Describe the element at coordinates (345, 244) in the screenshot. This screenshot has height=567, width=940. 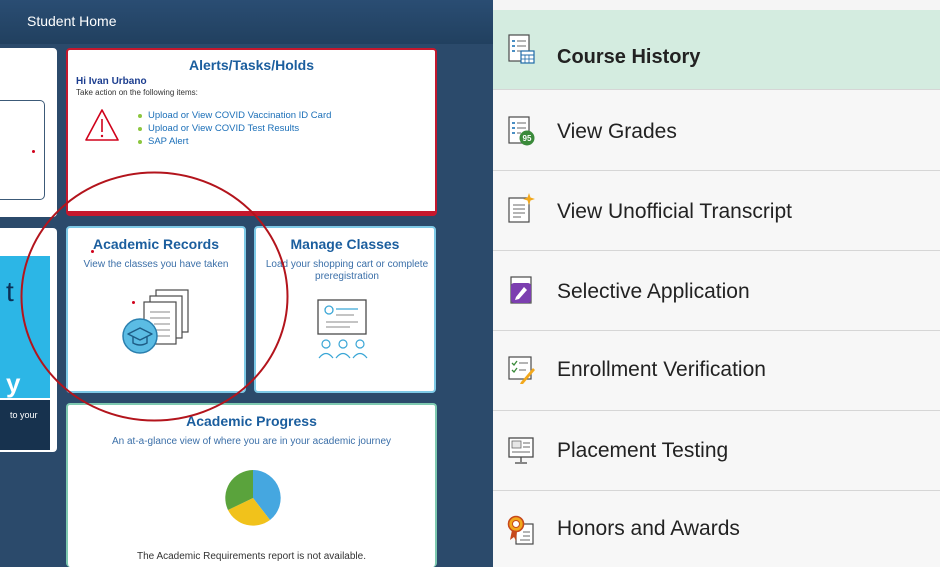
I see `manage-classes-title: Manage Classes` at that location.